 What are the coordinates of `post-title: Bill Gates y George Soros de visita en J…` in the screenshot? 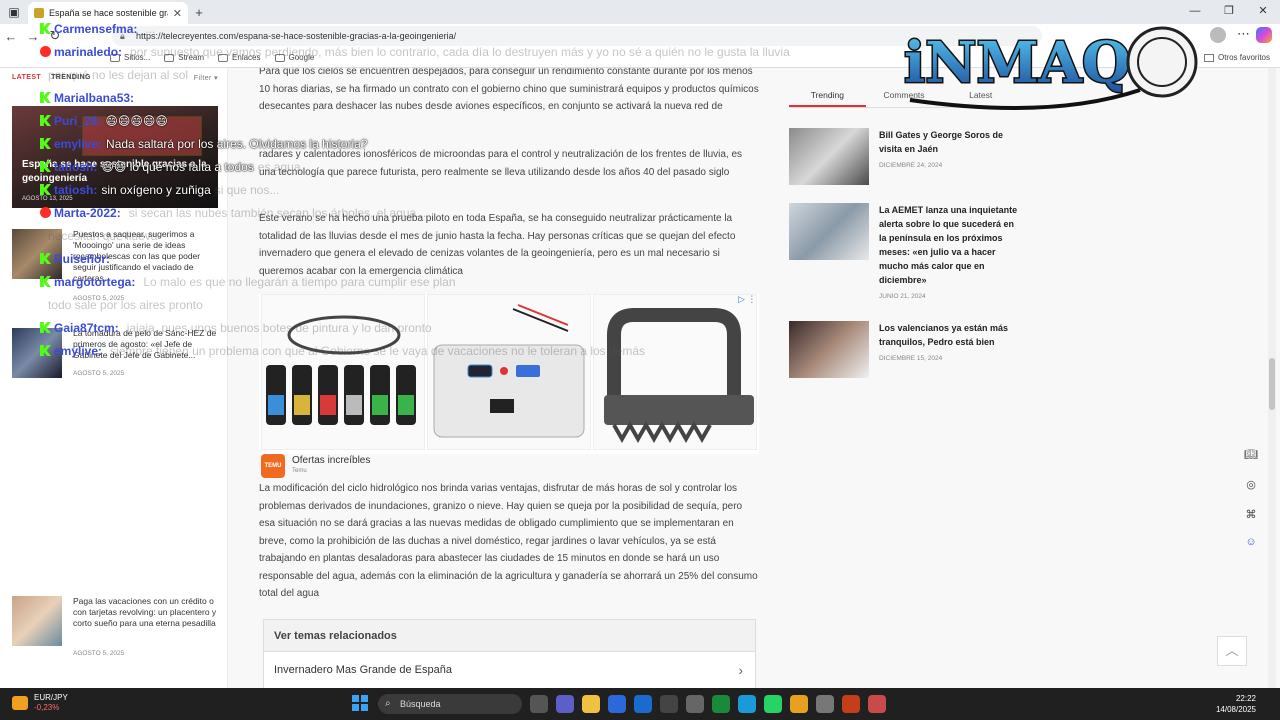 It's located at (949, 142).